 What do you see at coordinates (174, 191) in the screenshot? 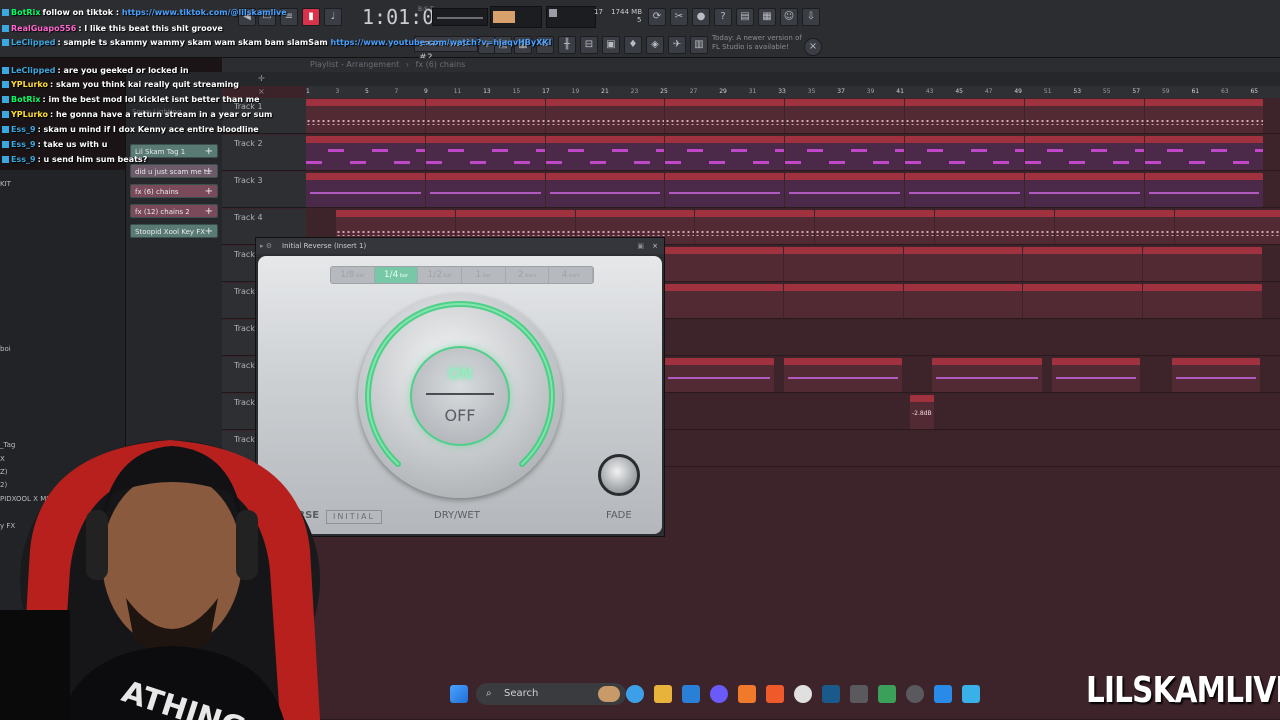
I see `clip-button: fx (6) chains +` at bounding box center [174, 191].